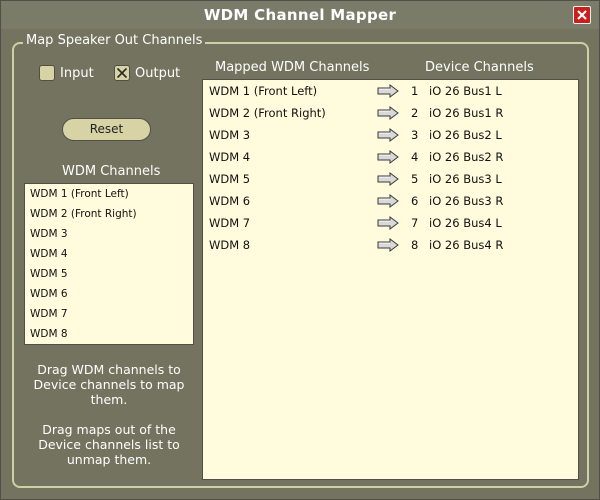  I want to click on mapping-row: WDM 3 3 iO 26 Bus2 L, so click(391, 136).